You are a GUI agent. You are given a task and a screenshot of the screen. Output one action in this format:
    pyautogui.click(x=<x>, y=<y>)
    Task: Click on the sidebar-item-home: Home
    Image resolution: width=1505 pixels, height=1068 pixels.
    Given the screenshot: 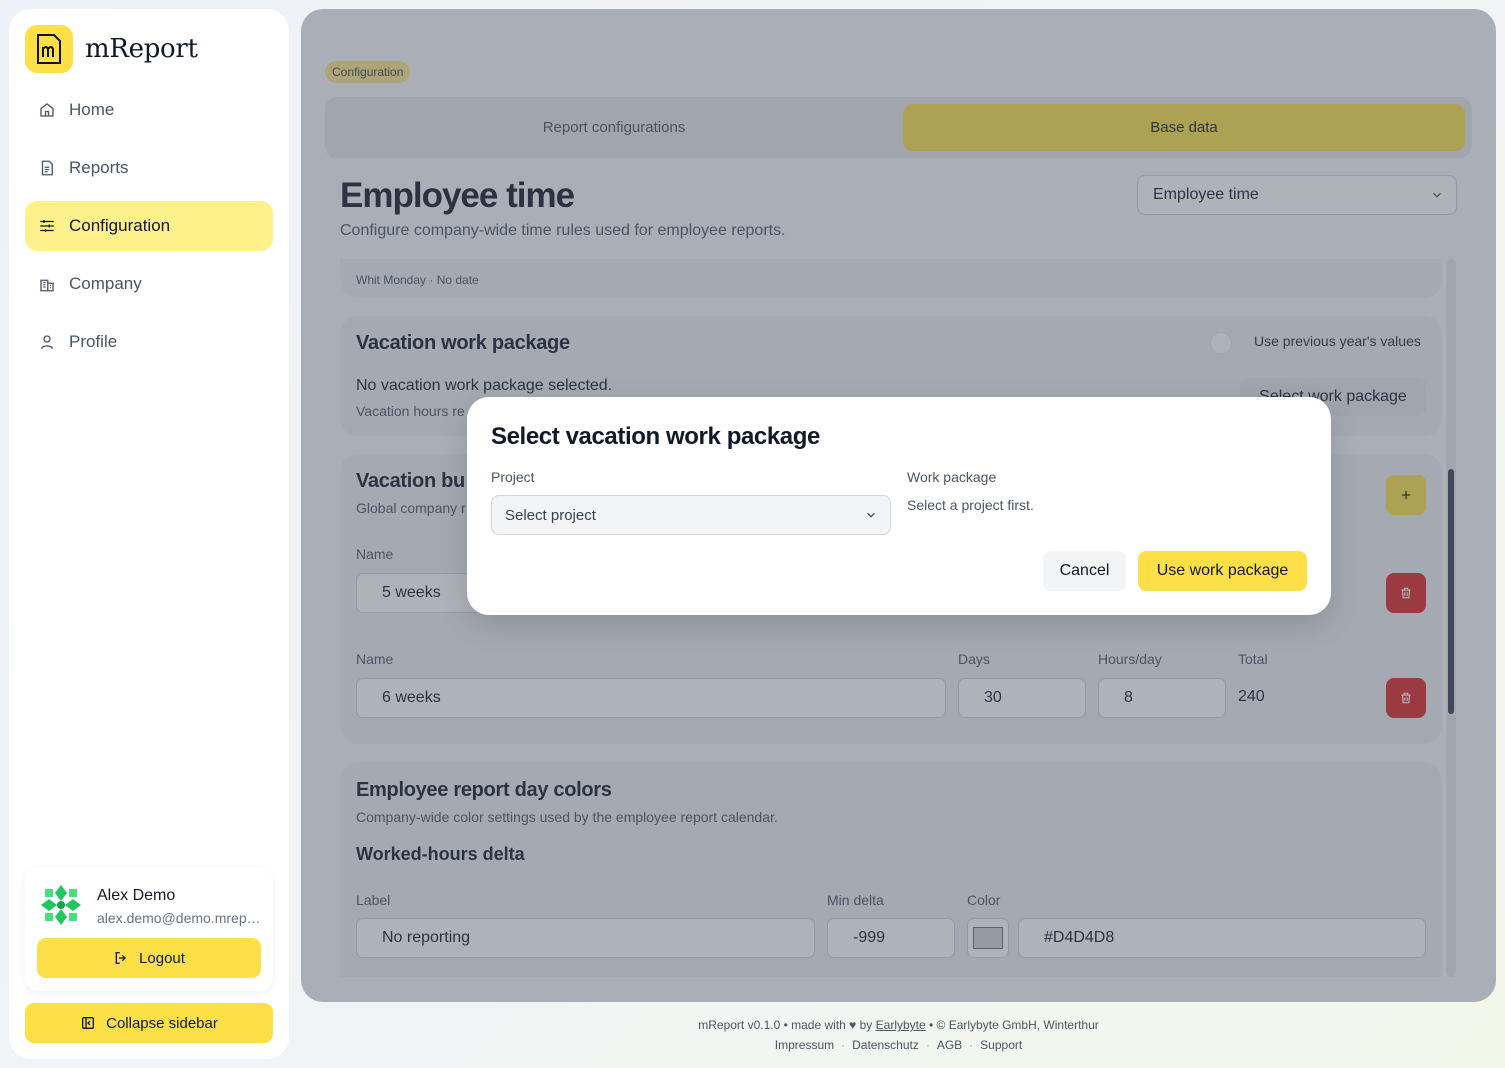 What is the action you would take?
    pyautogui.click(x=149, y=110)
    